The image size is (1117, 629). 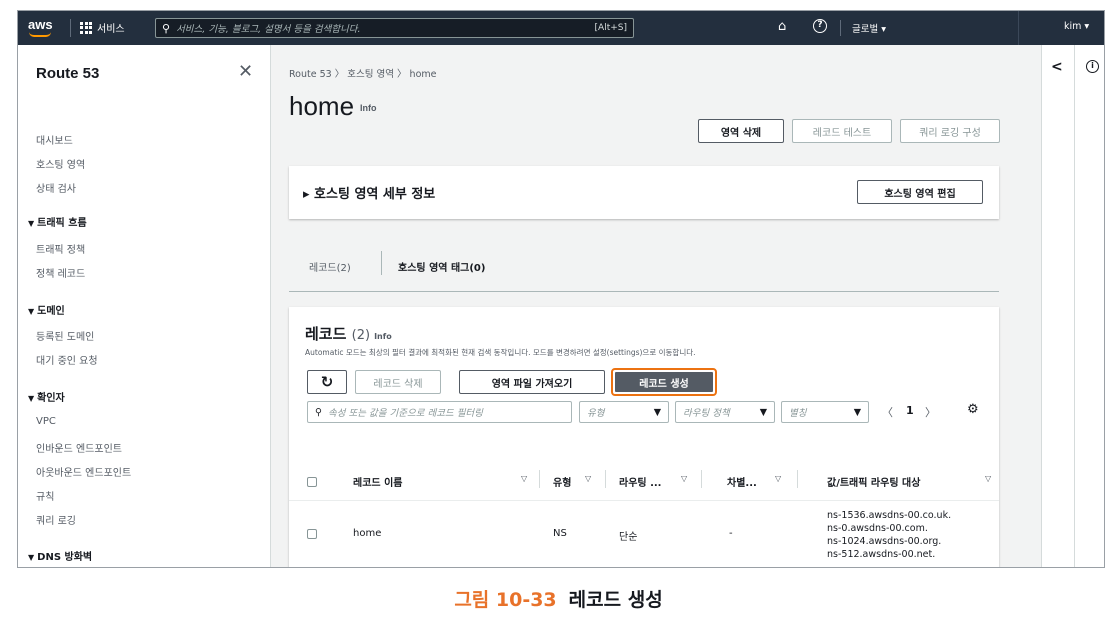 I want to click on sidebar-item-outbound-endpoints: 아웃바운드 엔드포인트, so click(x=83, y=471).